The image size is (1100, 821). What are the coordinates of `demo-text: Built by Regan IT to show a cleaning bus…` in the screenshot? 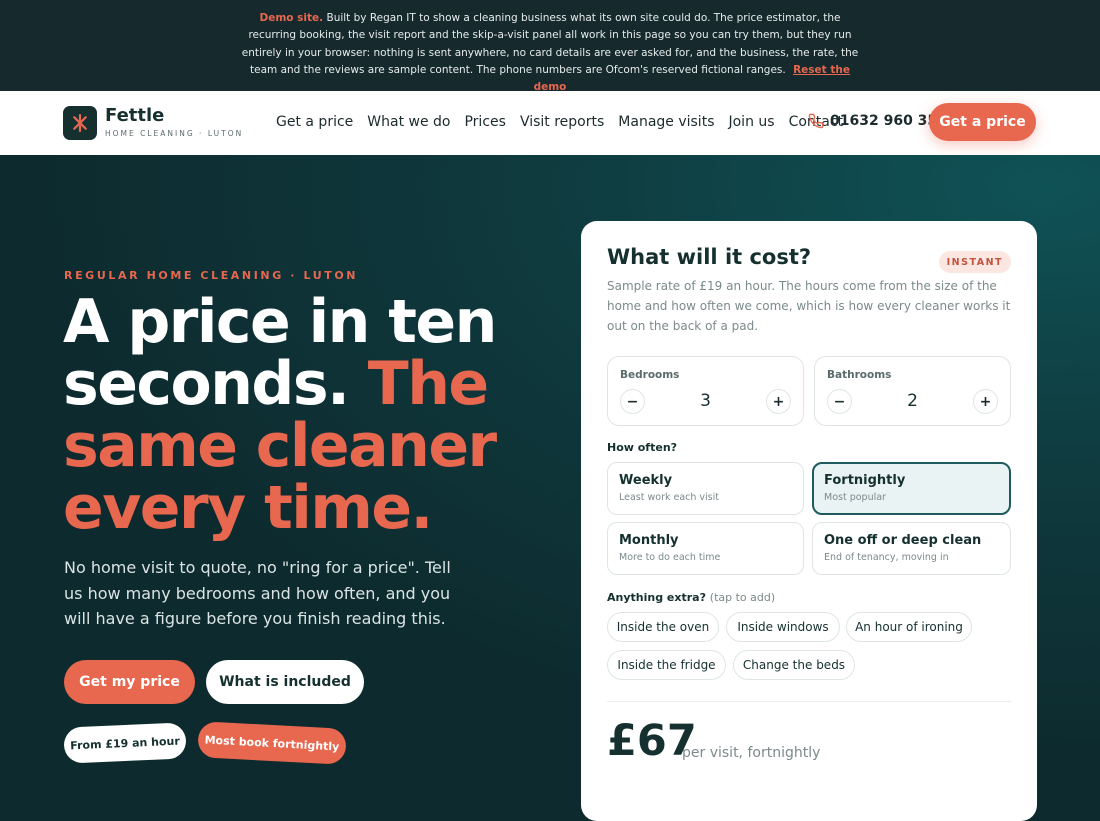 It's located at (550, 44).